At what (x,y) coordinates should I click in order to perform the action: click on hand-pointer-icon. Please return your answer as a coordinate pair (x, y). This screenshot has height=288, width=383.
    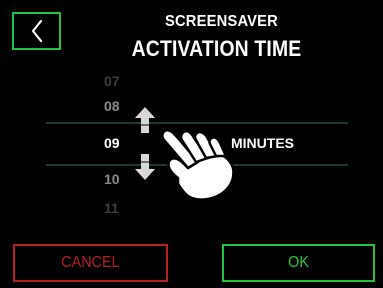
    Looking at the image, I should click on (198, 165).